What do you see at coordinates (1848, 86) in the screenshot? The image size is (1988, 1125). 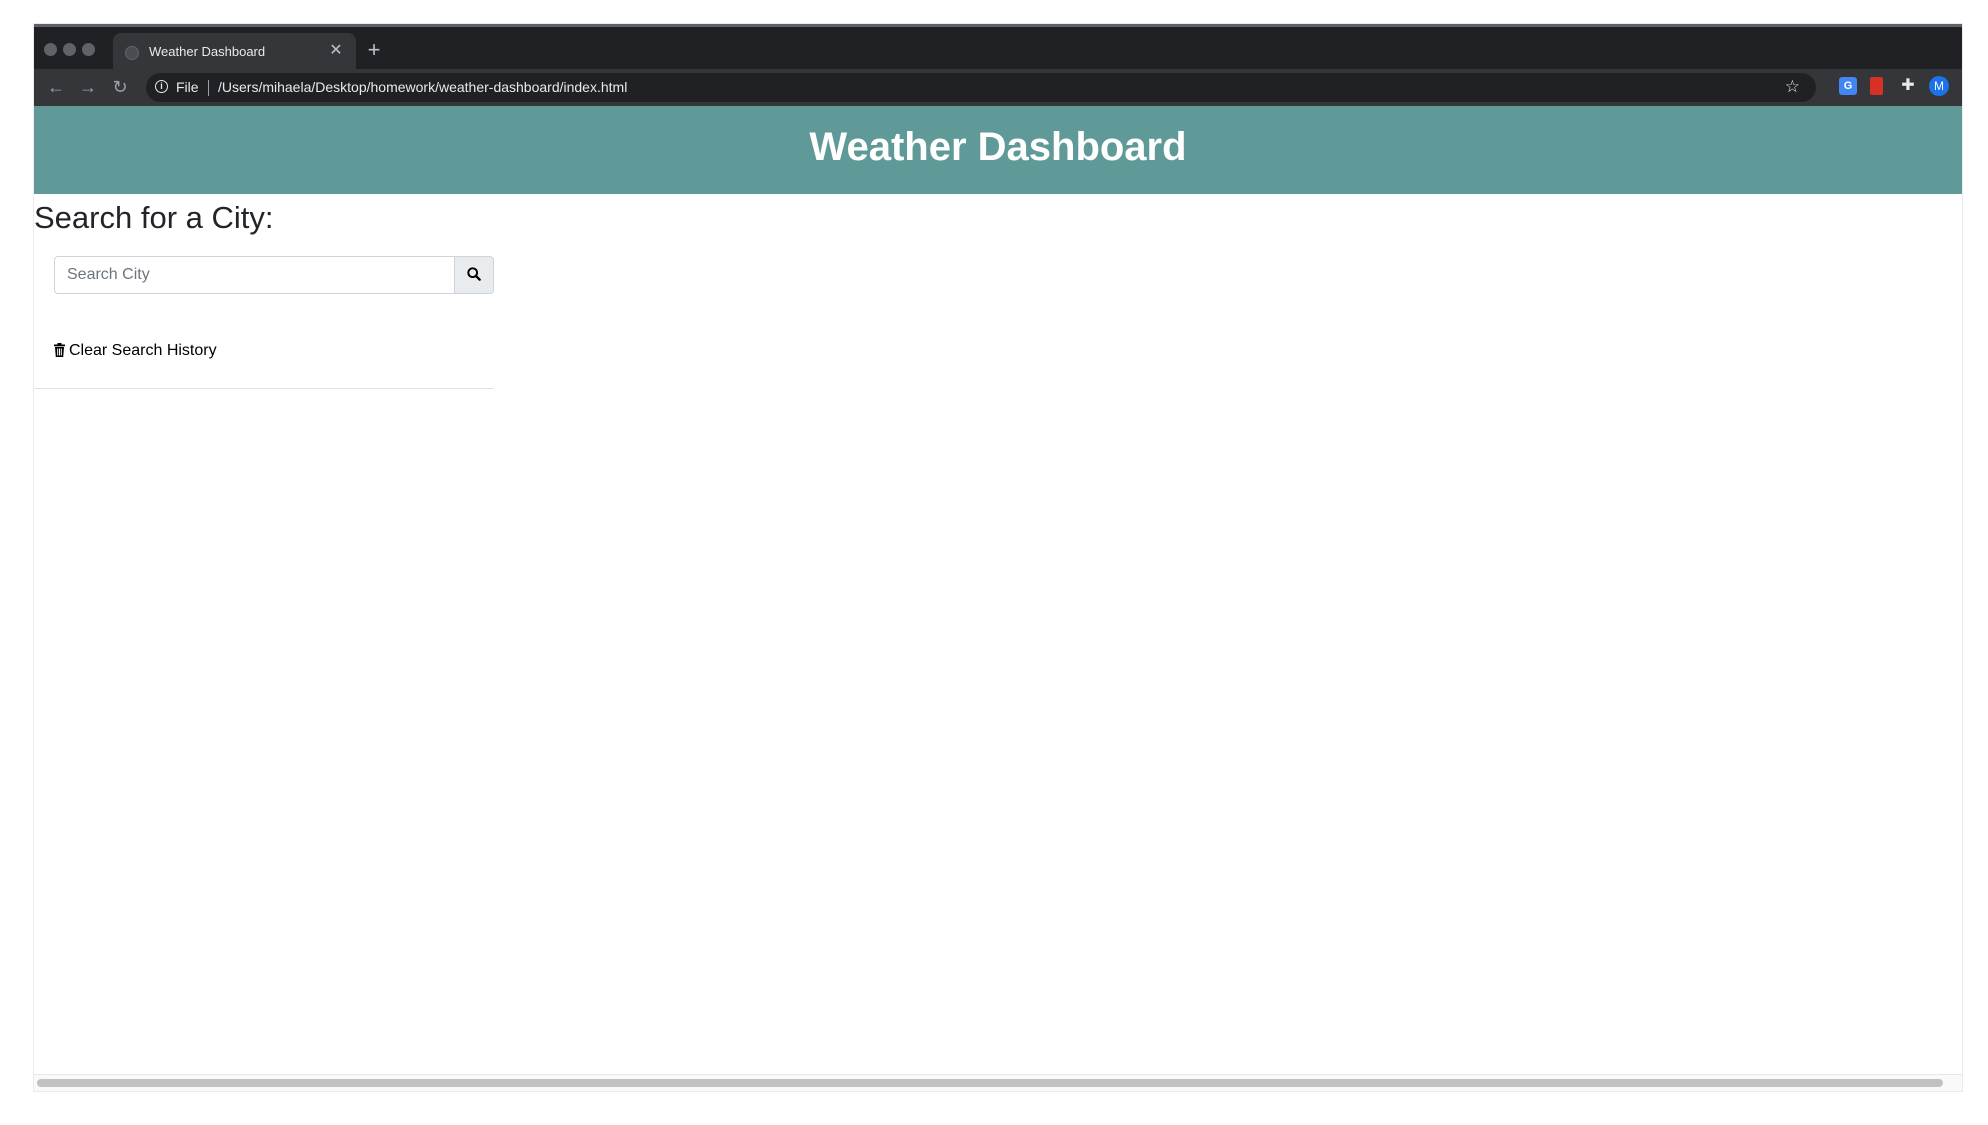 I see `translate-extension-icon: G` at bounding box center [1848, 86].